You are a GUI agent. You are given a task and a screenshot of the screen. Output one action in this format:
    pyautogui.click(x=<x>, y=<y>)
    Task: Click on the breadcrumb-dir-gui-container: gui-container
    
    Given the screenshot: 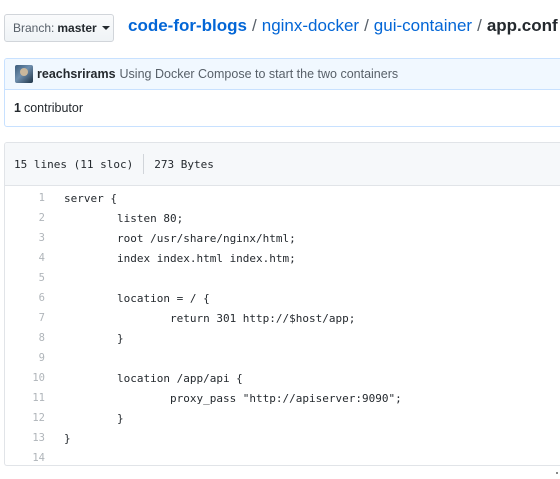 What is the action you would take?
    pyautogui.click(x=423, y=25)
    